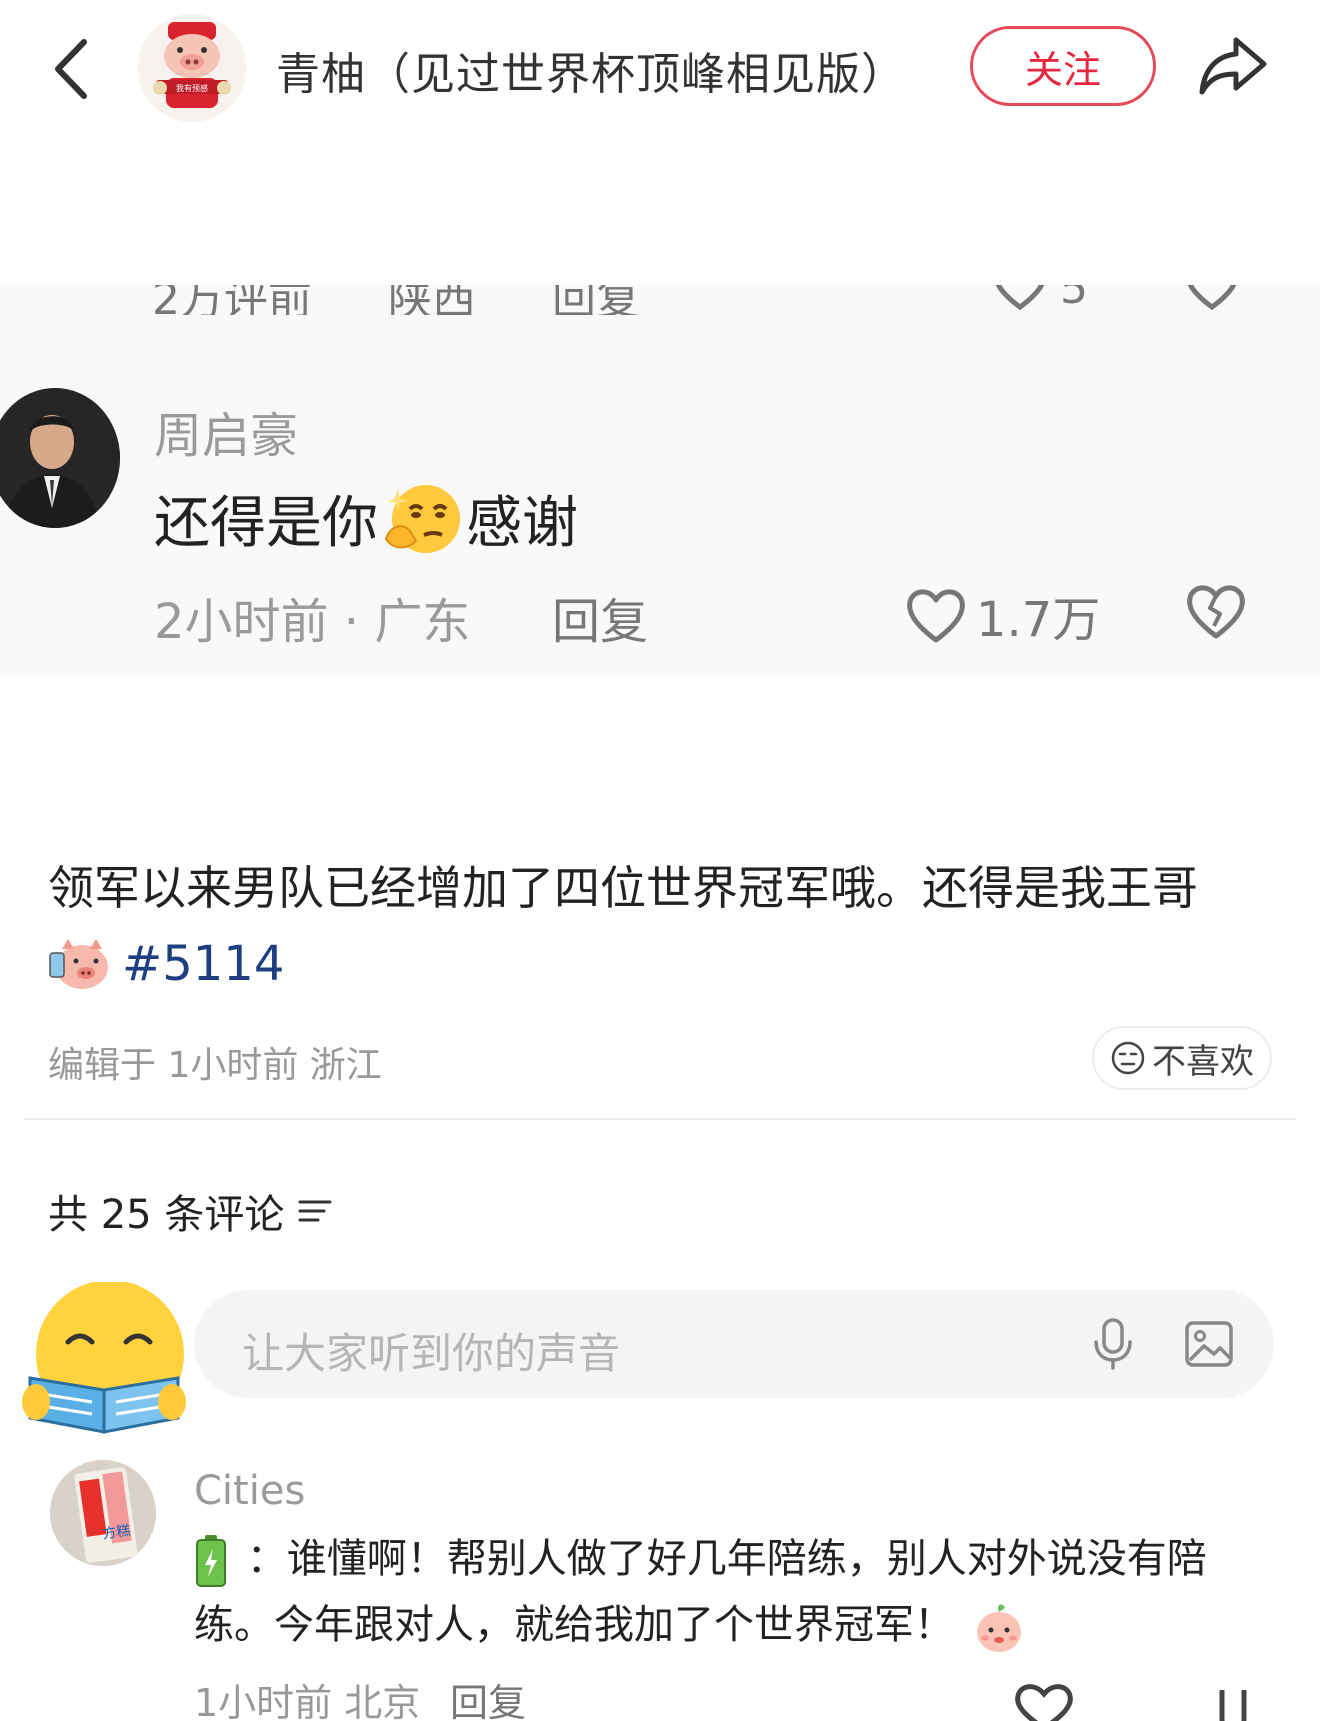  I want to click on sort-icon, so click(315, 1211).